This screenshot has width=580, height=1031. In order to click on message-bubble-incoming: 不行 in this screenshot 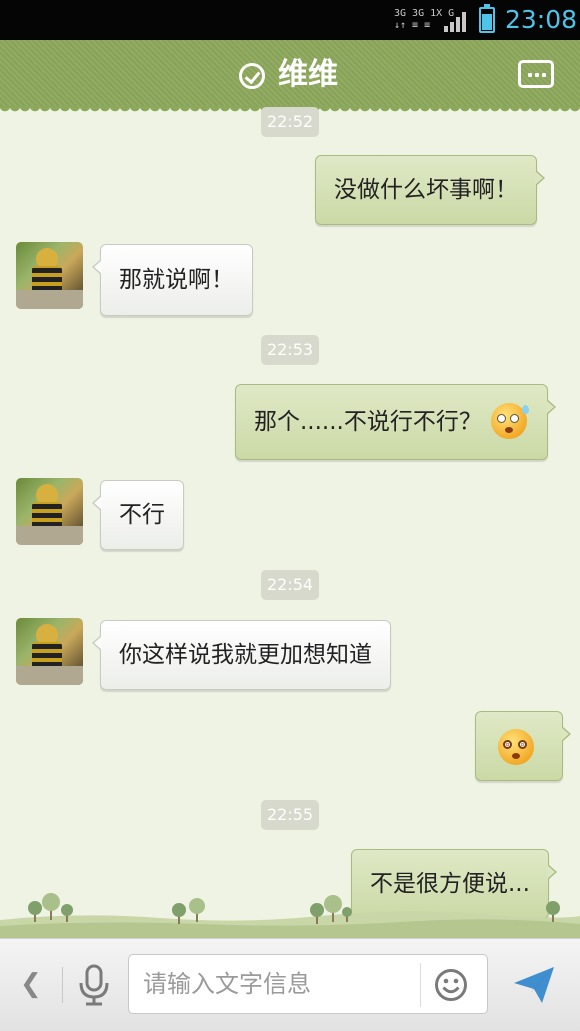, I will do `click(138, 515)`.